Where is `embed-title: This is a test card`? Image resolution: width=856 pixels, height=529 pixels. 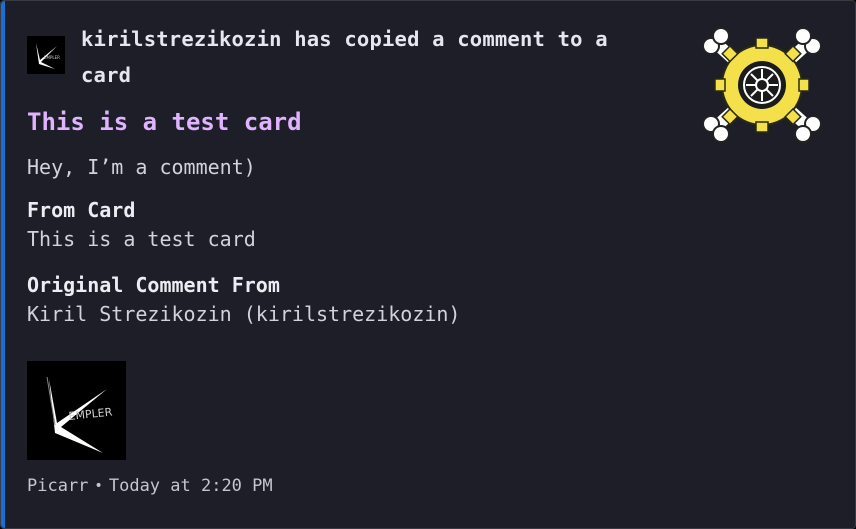 embed-title: This is a test card is located at coordinates (164, 122).